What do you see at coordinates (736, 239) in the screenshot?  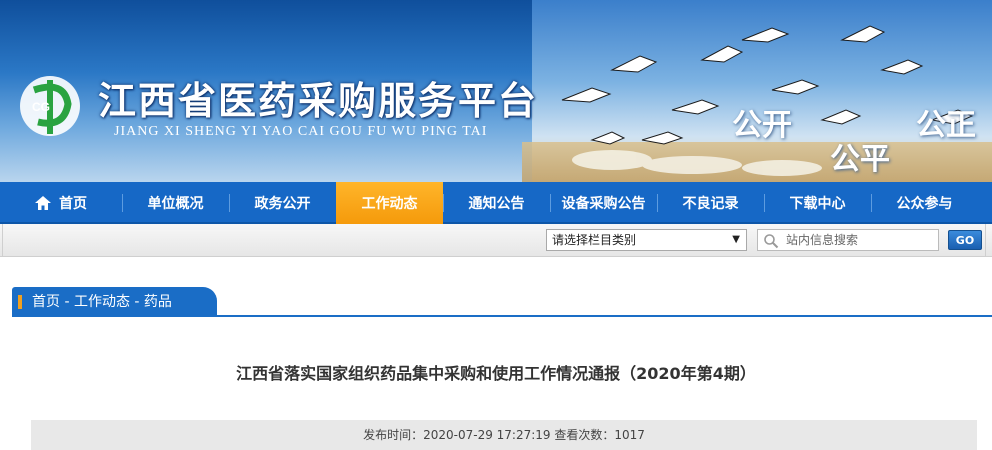 I see `dropdown-arrow-icon: ▼` at bounding box center [736, 239].